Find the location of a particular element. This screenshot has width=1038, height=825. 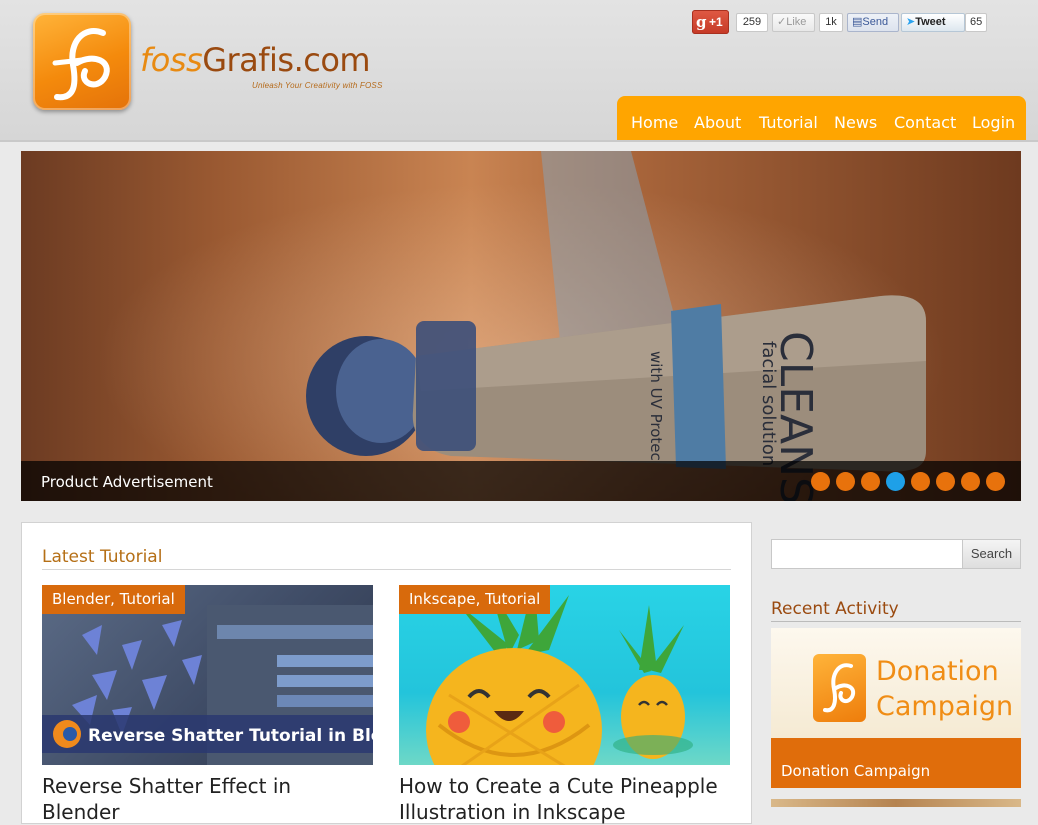

logo-swirl-icon is located at coordinates (81, 64).